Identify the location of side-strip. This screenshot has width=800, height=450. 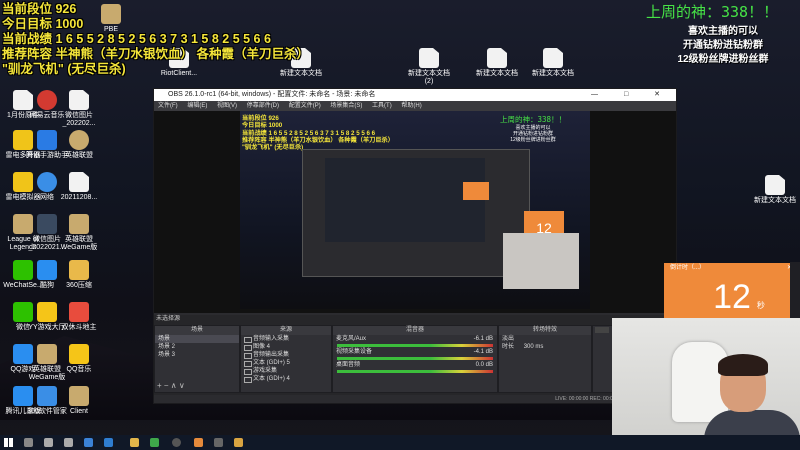
(795, 292).